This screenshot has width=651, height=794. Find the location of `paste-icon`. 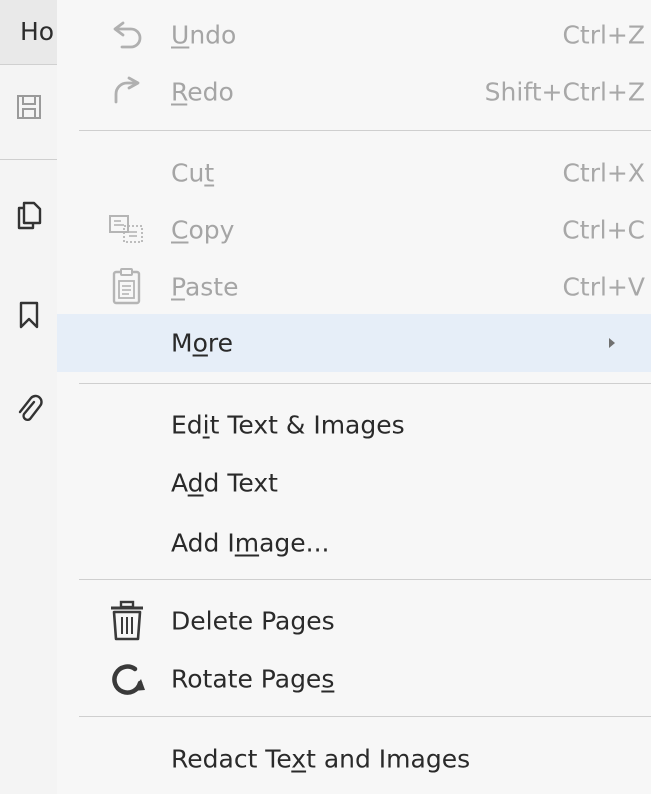

paste-icon is located at coordinates (126, 286).